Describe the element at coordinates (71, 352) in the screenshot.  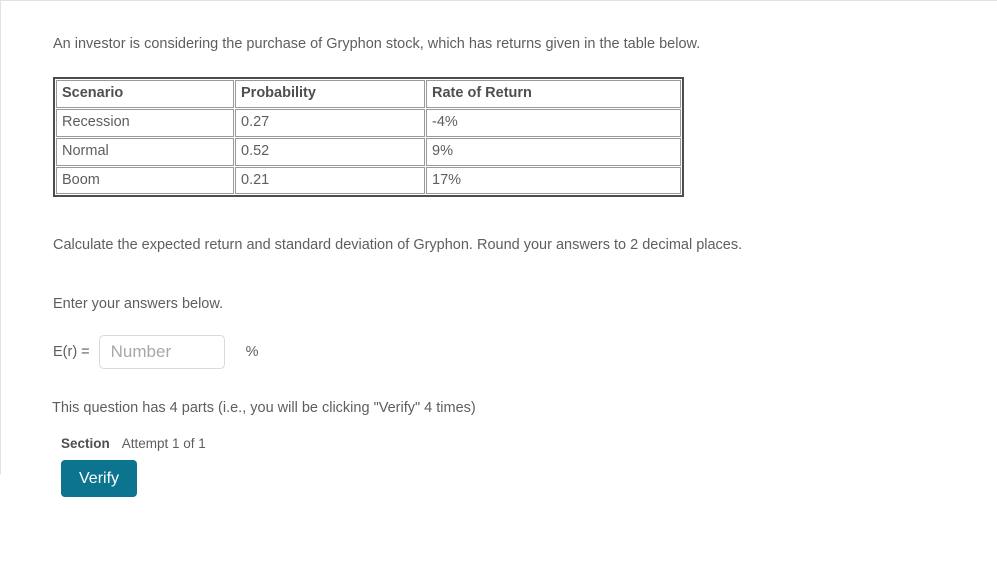
I see `expected-return-label: E(r) =` at that location.